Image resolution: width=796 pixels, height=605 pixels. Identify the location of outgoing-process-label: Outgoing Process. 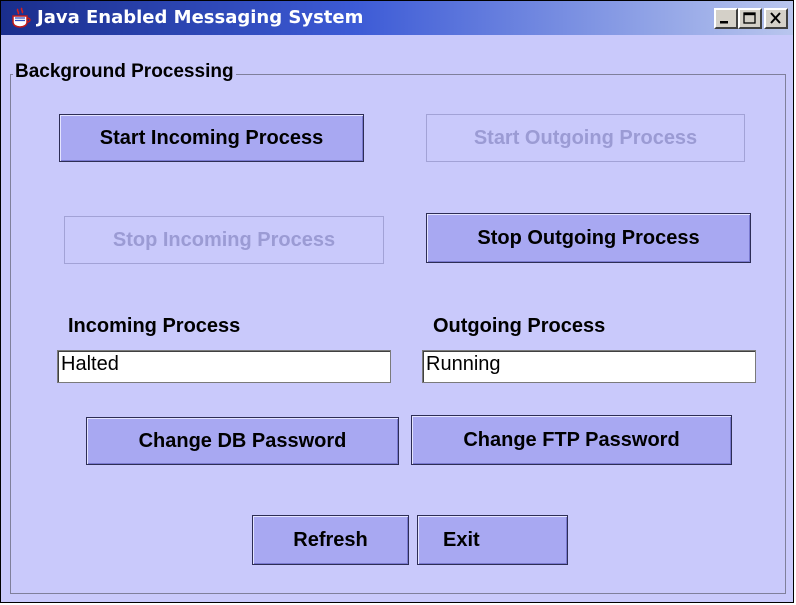
(519, 326).